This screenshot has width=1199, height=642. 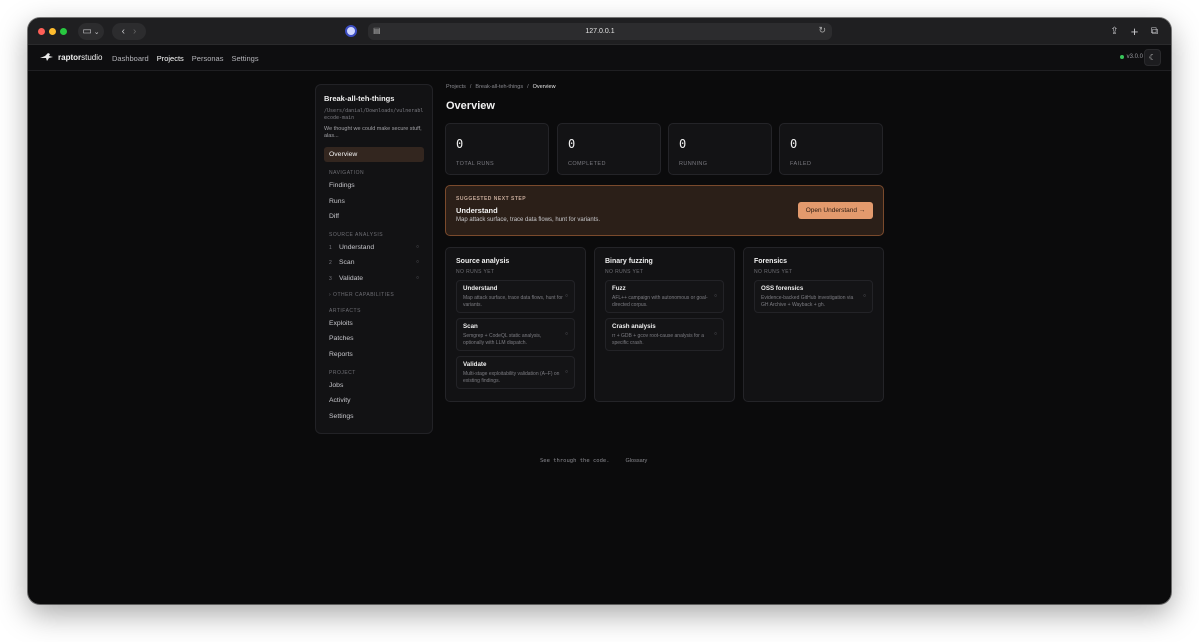 I want to click on app-logo: raptorstudio, so click(x=71, y=57).